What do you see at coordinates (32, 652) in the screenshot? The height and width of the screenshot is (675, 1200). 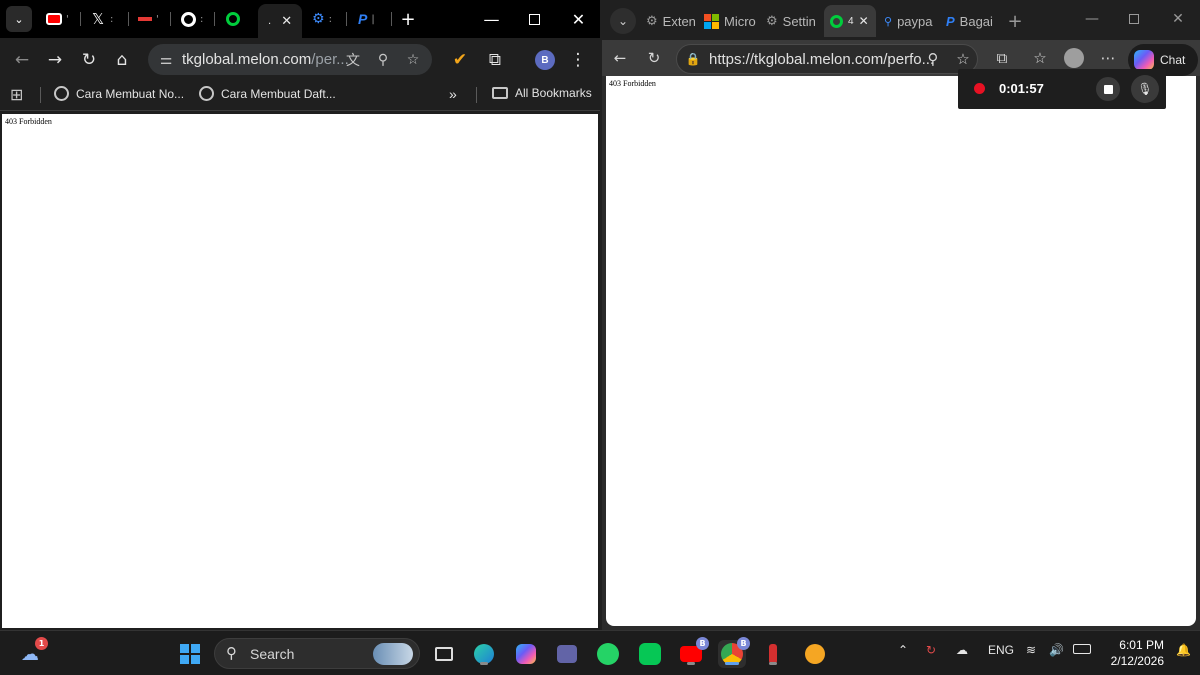 I see `weather-widget: ☁ 1` at bounding box center [32, 652].